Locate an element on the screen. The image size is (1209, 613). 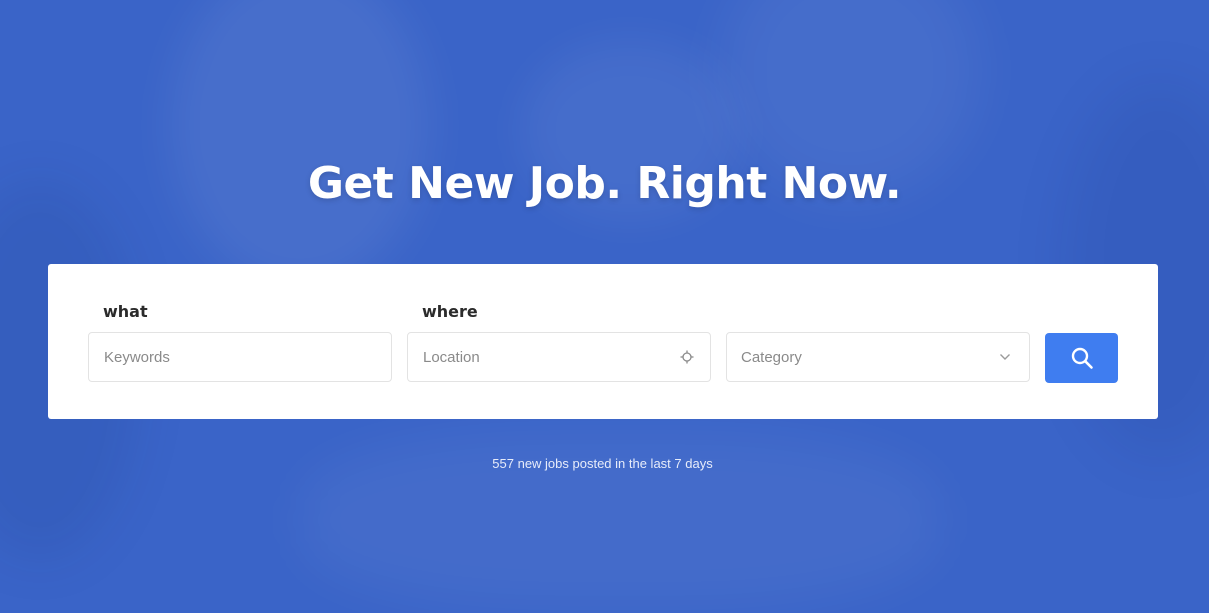
search-button is located at coordinates (1081, 358).